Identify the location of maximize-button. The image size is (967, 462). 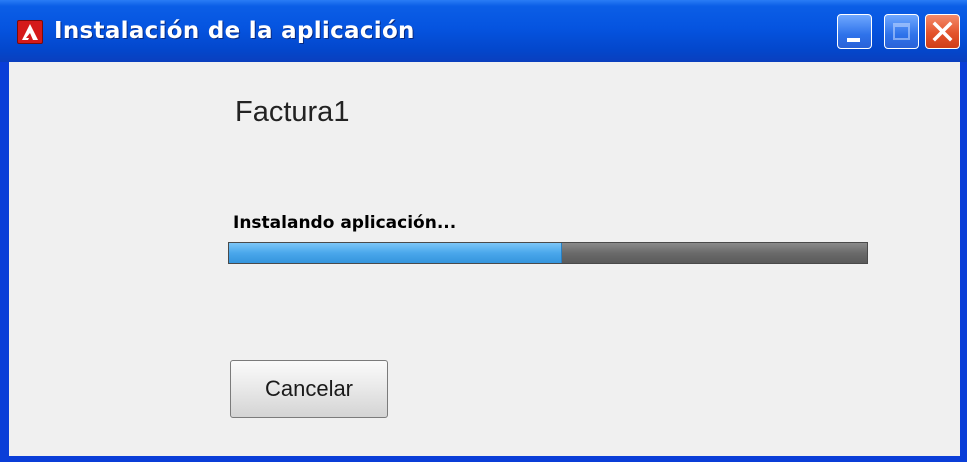
(901, 31).